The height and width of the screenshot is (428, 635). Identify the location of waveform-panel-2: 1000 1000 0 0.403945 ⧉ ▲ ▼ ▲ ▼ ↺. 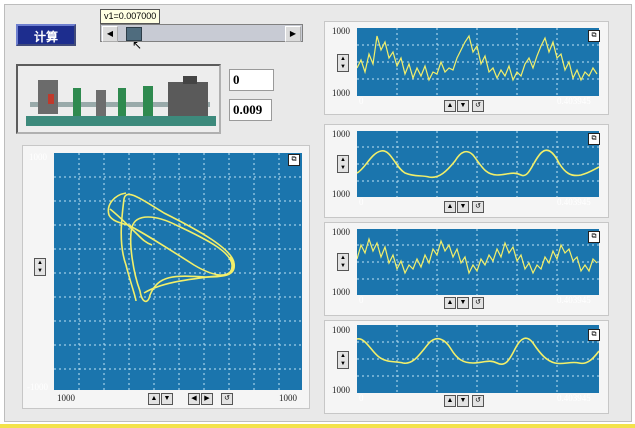
(466, 171).